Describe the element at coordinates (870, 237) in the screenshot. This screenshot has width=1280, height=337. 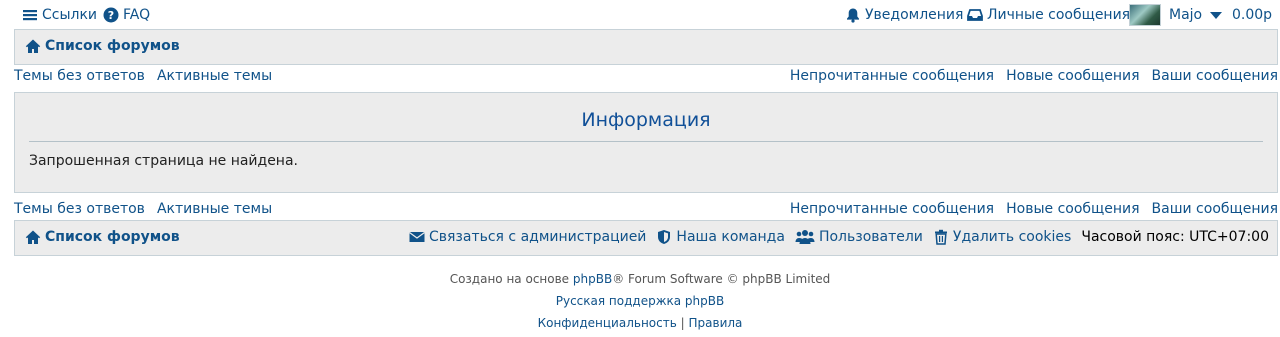
I see `members-label: Пользователи` at that location.